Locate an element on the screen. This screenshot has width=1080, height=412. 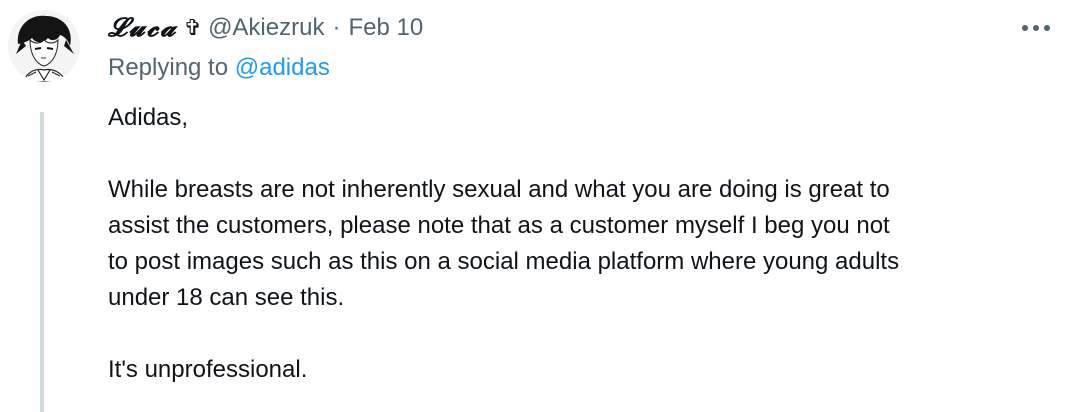
tweet-text-line: under 18 can see this. is located at coordinates (226, 297).